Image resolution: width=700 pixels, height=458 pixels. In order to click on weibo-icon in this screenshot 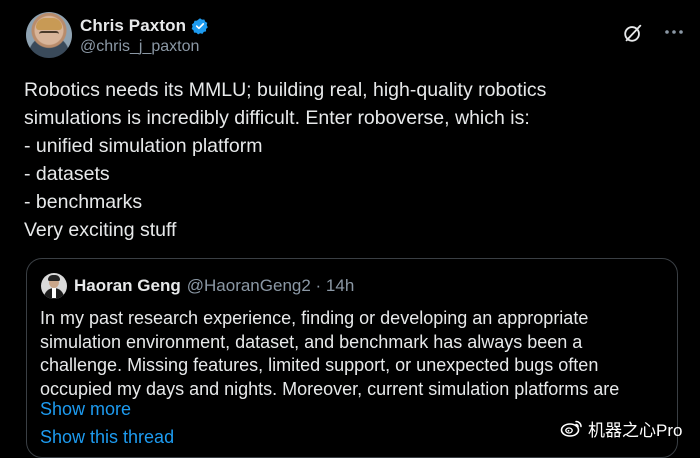, I will do `click(571, 428)`.